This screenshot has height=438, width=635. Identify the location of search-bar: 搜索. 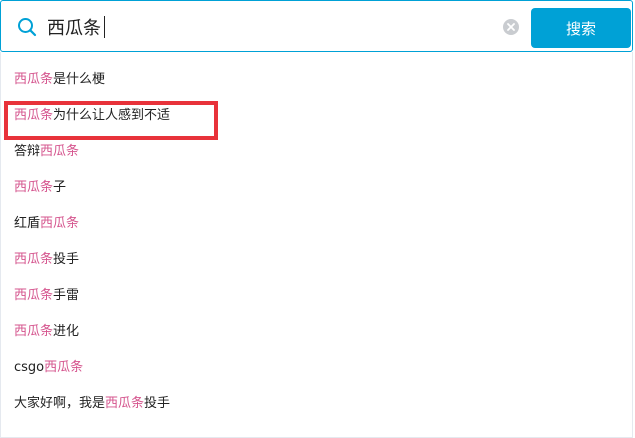
(316, 26).